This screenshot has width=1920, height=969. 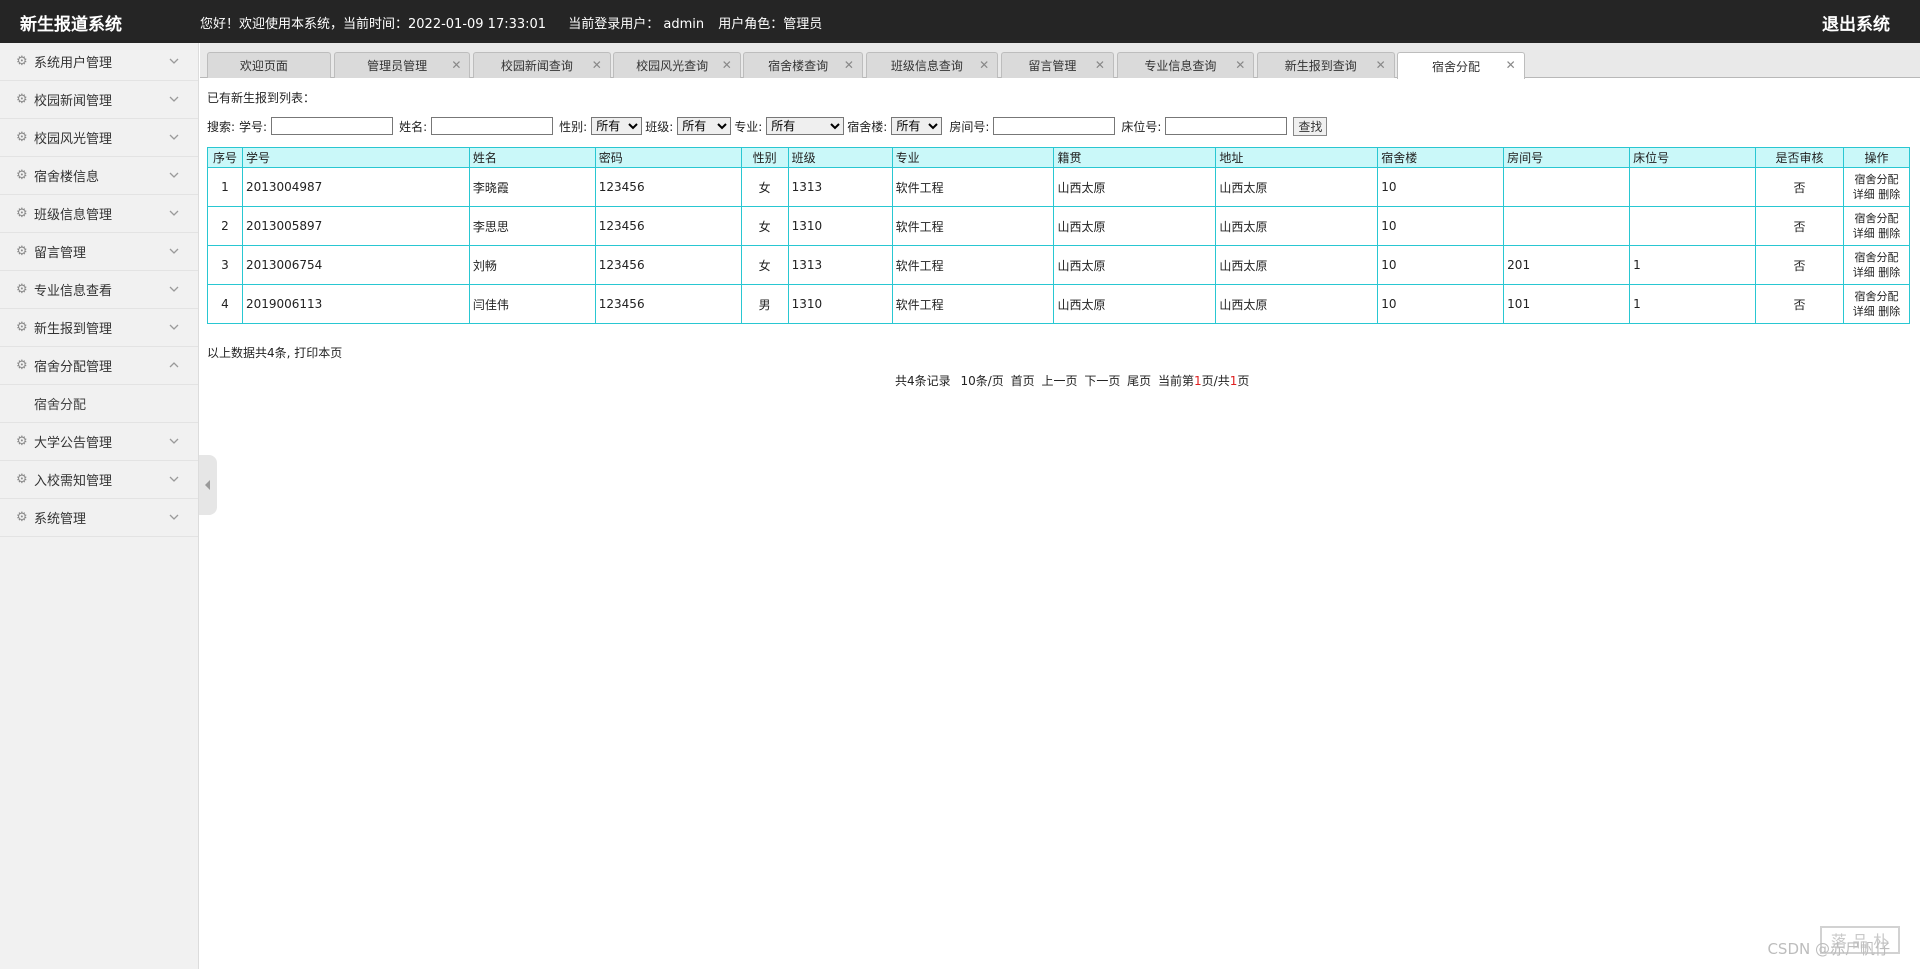 What do you see at coordinates (932, 65) in the screenshot?
I see `tab: 班级信息查询 ✕` at bounding box center [932, 65].